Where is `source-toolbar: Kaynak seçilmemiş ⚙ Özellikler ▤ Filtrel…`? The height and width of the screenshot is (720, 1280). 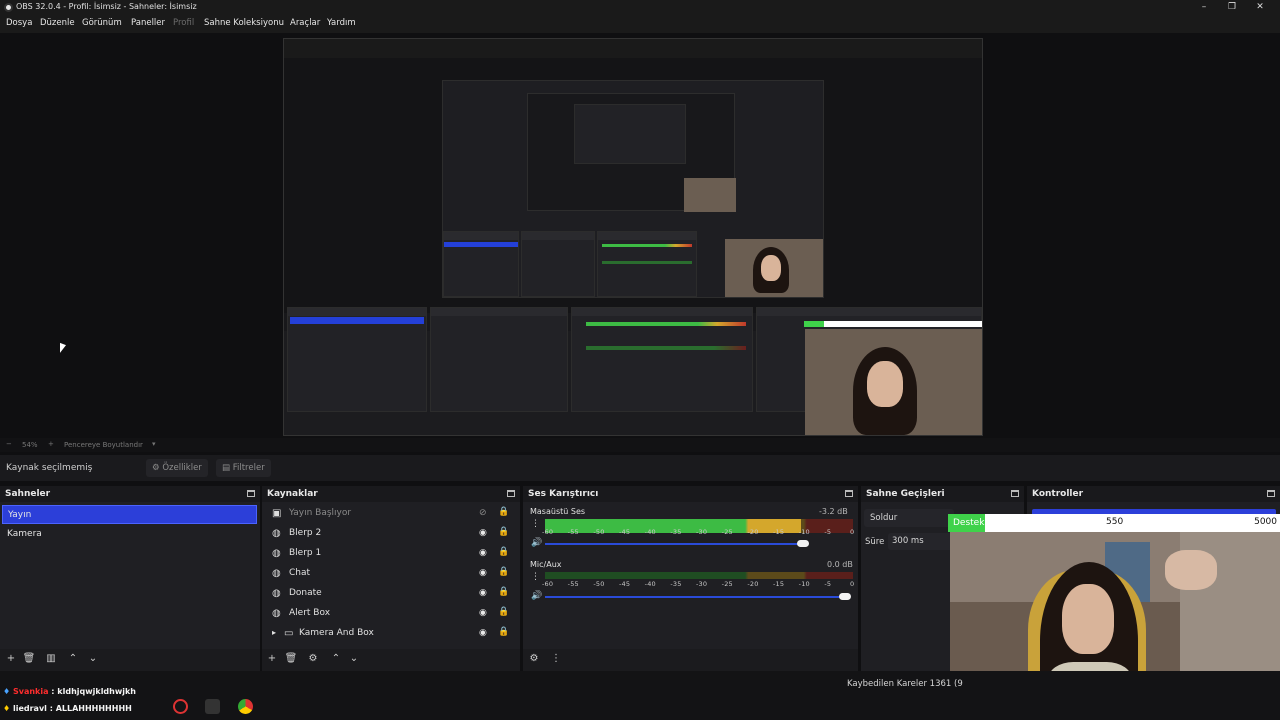 source-toolbar: Kaynak seçilmemiş ⚙ Özellikler ▤ Filtrel… is located at coordinates (640, 468).